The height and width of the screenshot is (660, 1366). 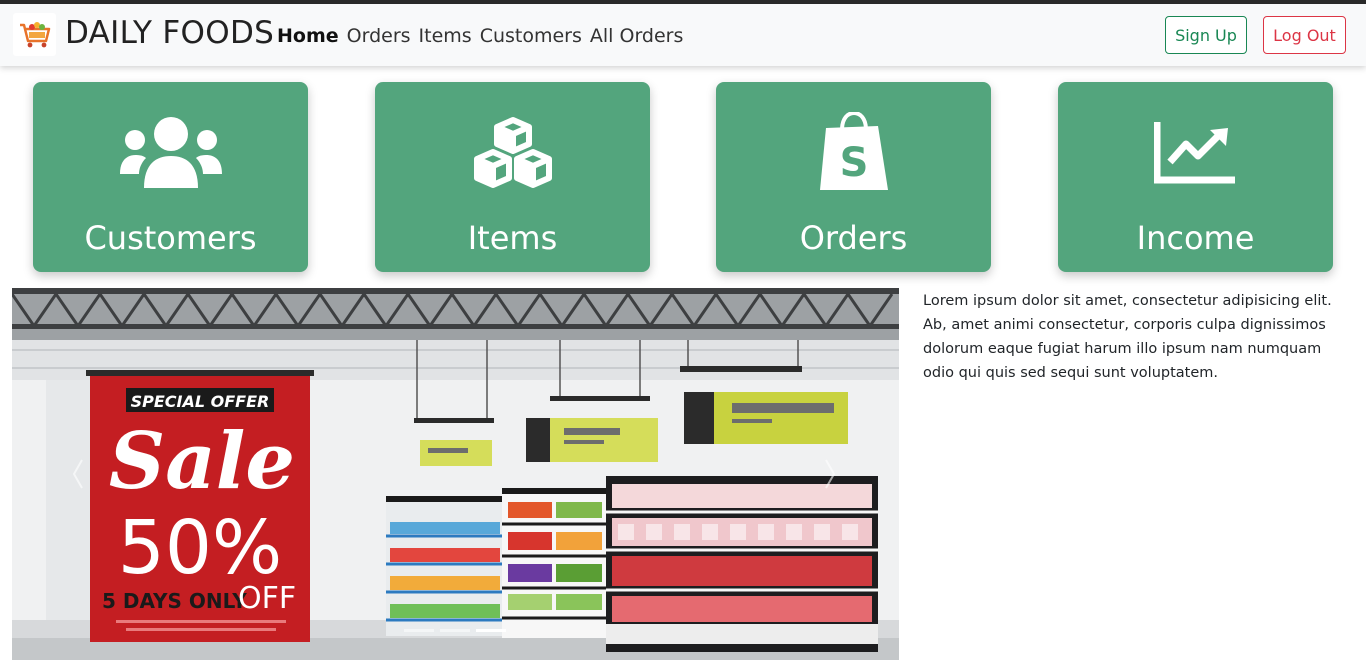 What do you see at coordinates (1195, 238) in the screenshot?
I see `income-card-label: Income` at bounding box center [1195, 238].